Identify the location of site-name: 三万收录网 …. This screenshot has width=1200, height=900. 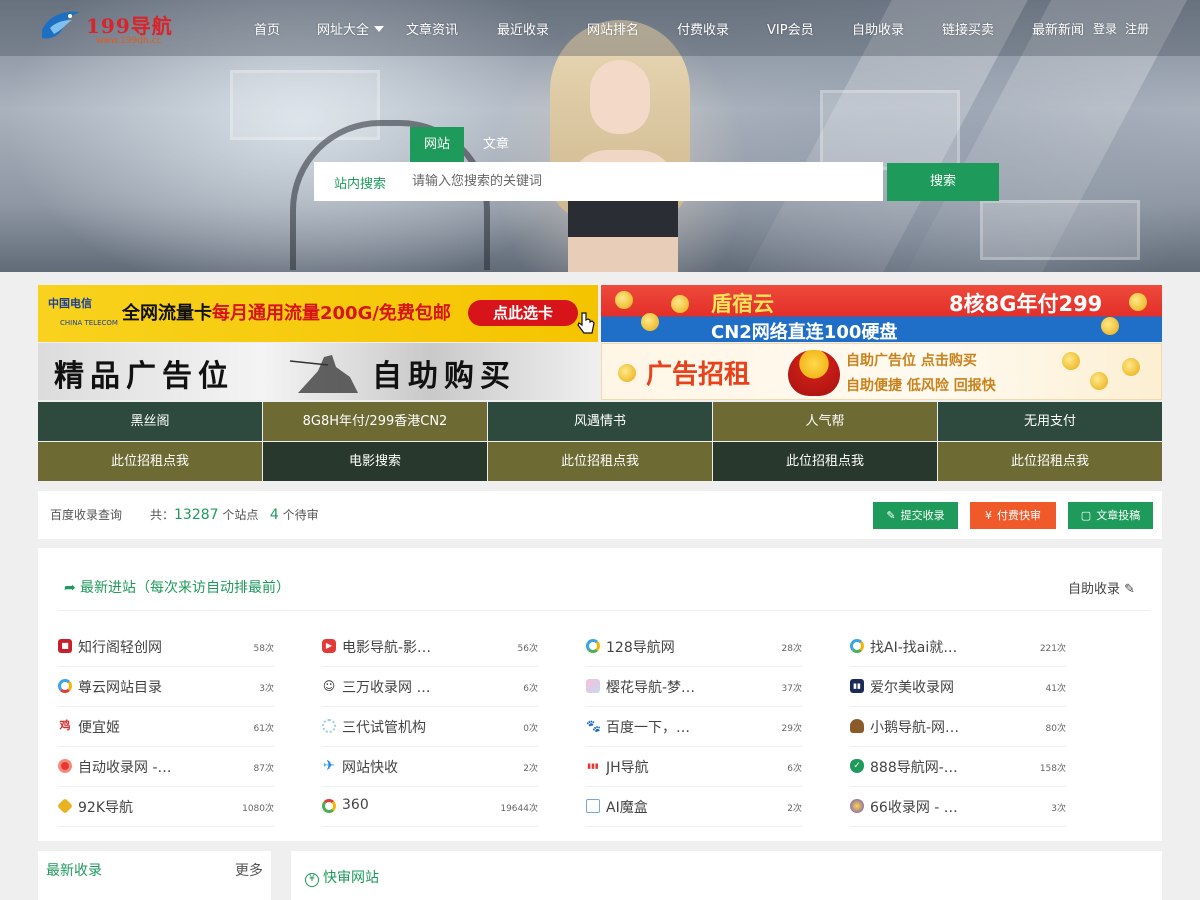
(386, 688).